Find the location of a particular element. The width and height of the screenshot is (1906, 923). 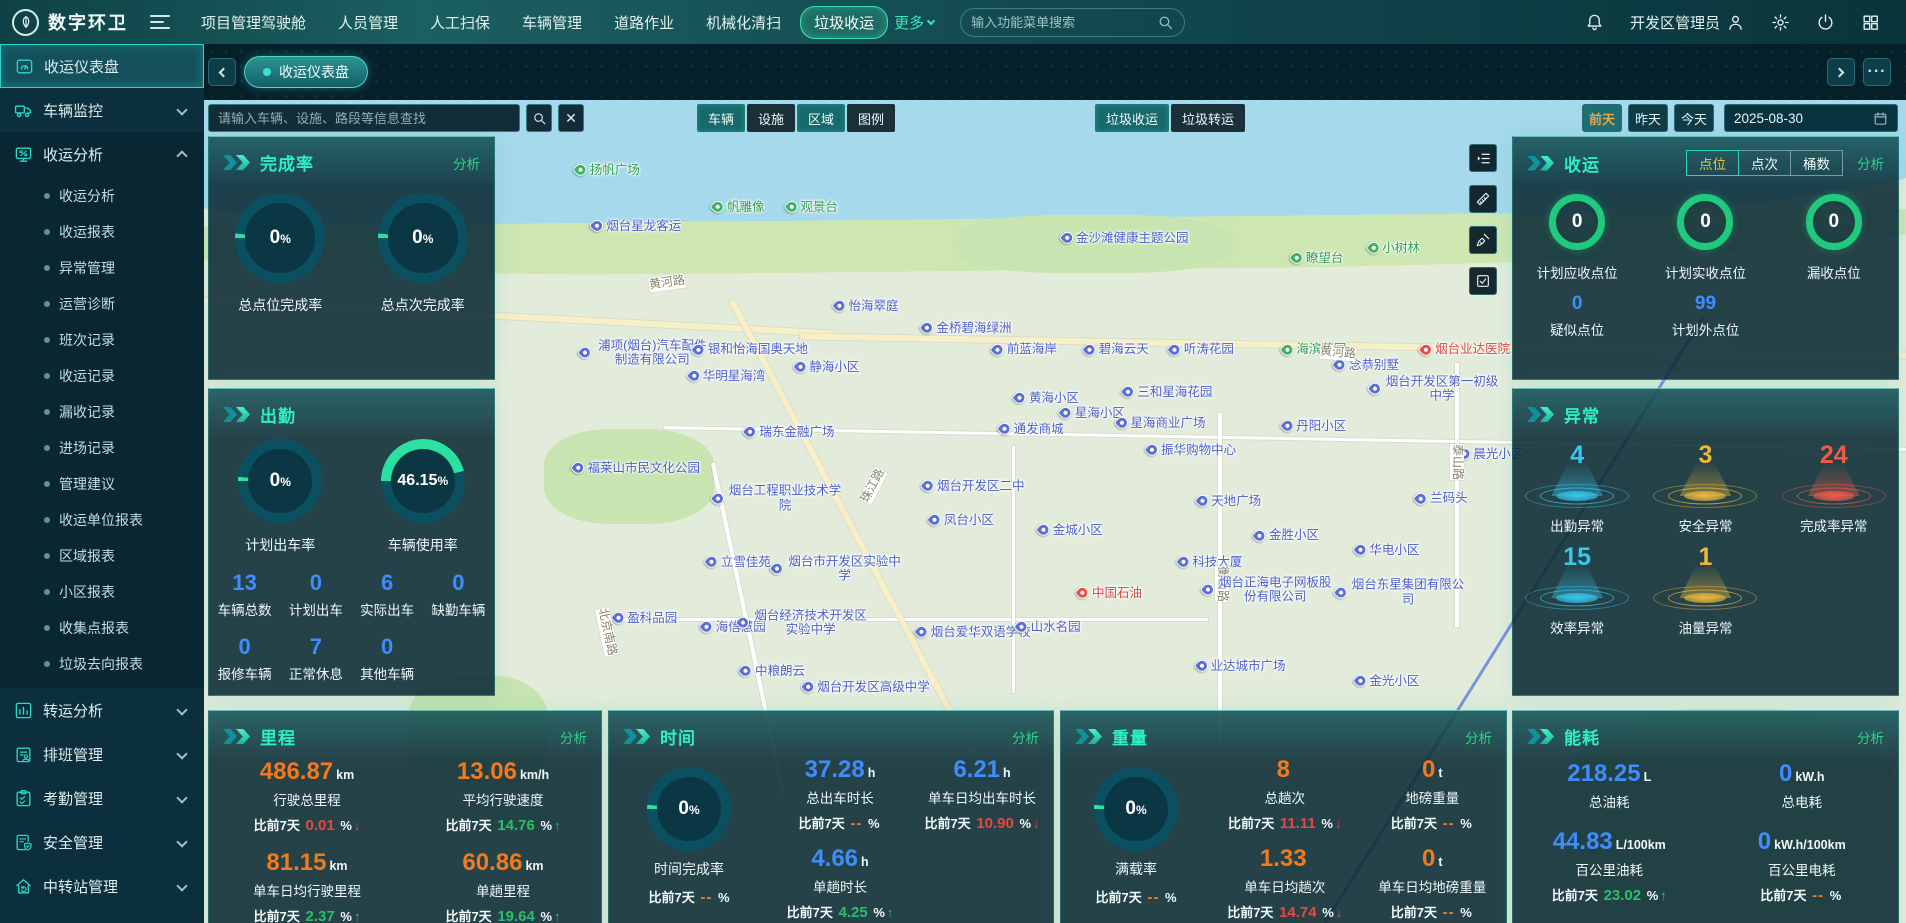

map-label: 中国石油 is located at coordinates (1108, 593).